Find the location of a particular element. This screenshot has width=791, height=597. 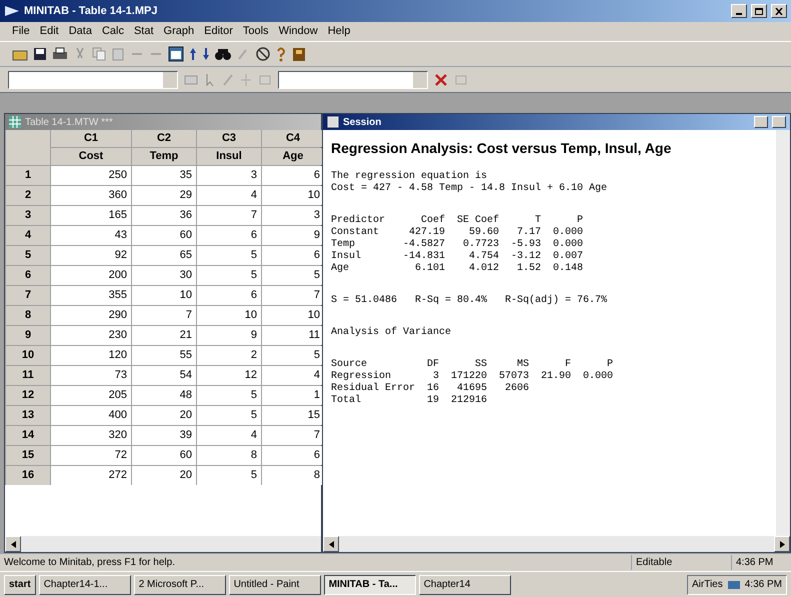

menu-item: Calc is located at coordinates (113, 31).